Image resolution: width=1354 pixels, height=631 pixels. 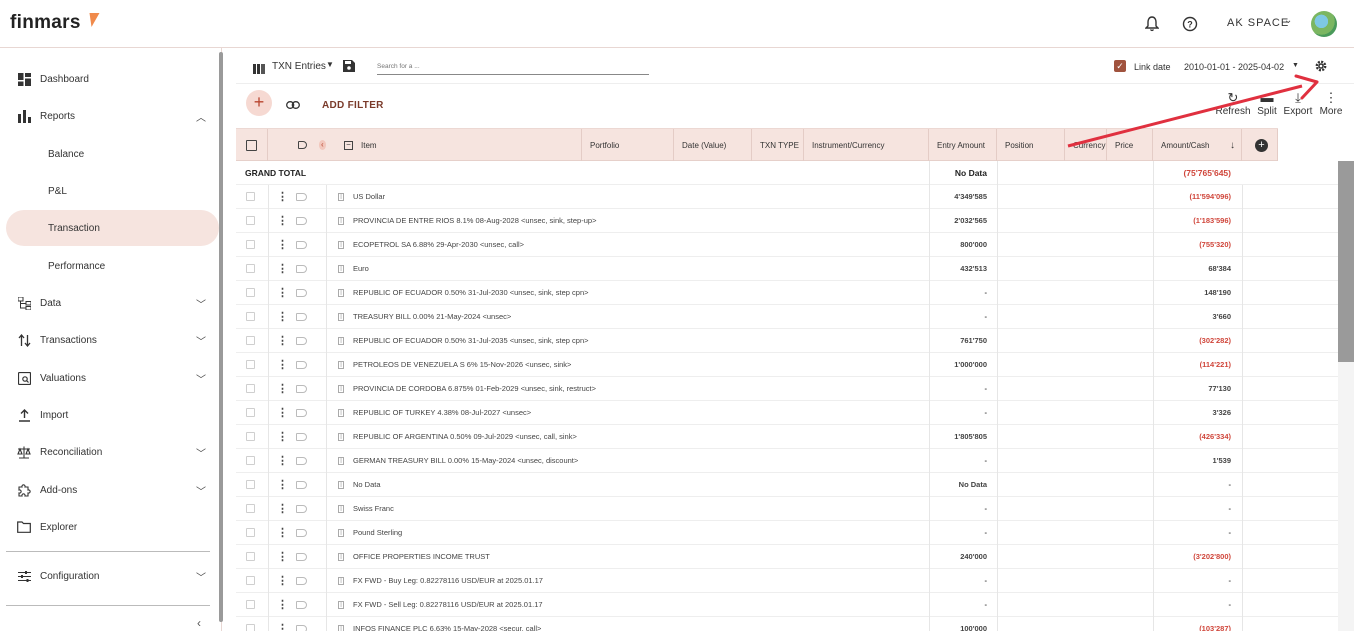 What do you see at coordinates (628, 145) in the screenshot?
I see `column-header-portfolio: Portfolio` at bounding box center [628, 145].